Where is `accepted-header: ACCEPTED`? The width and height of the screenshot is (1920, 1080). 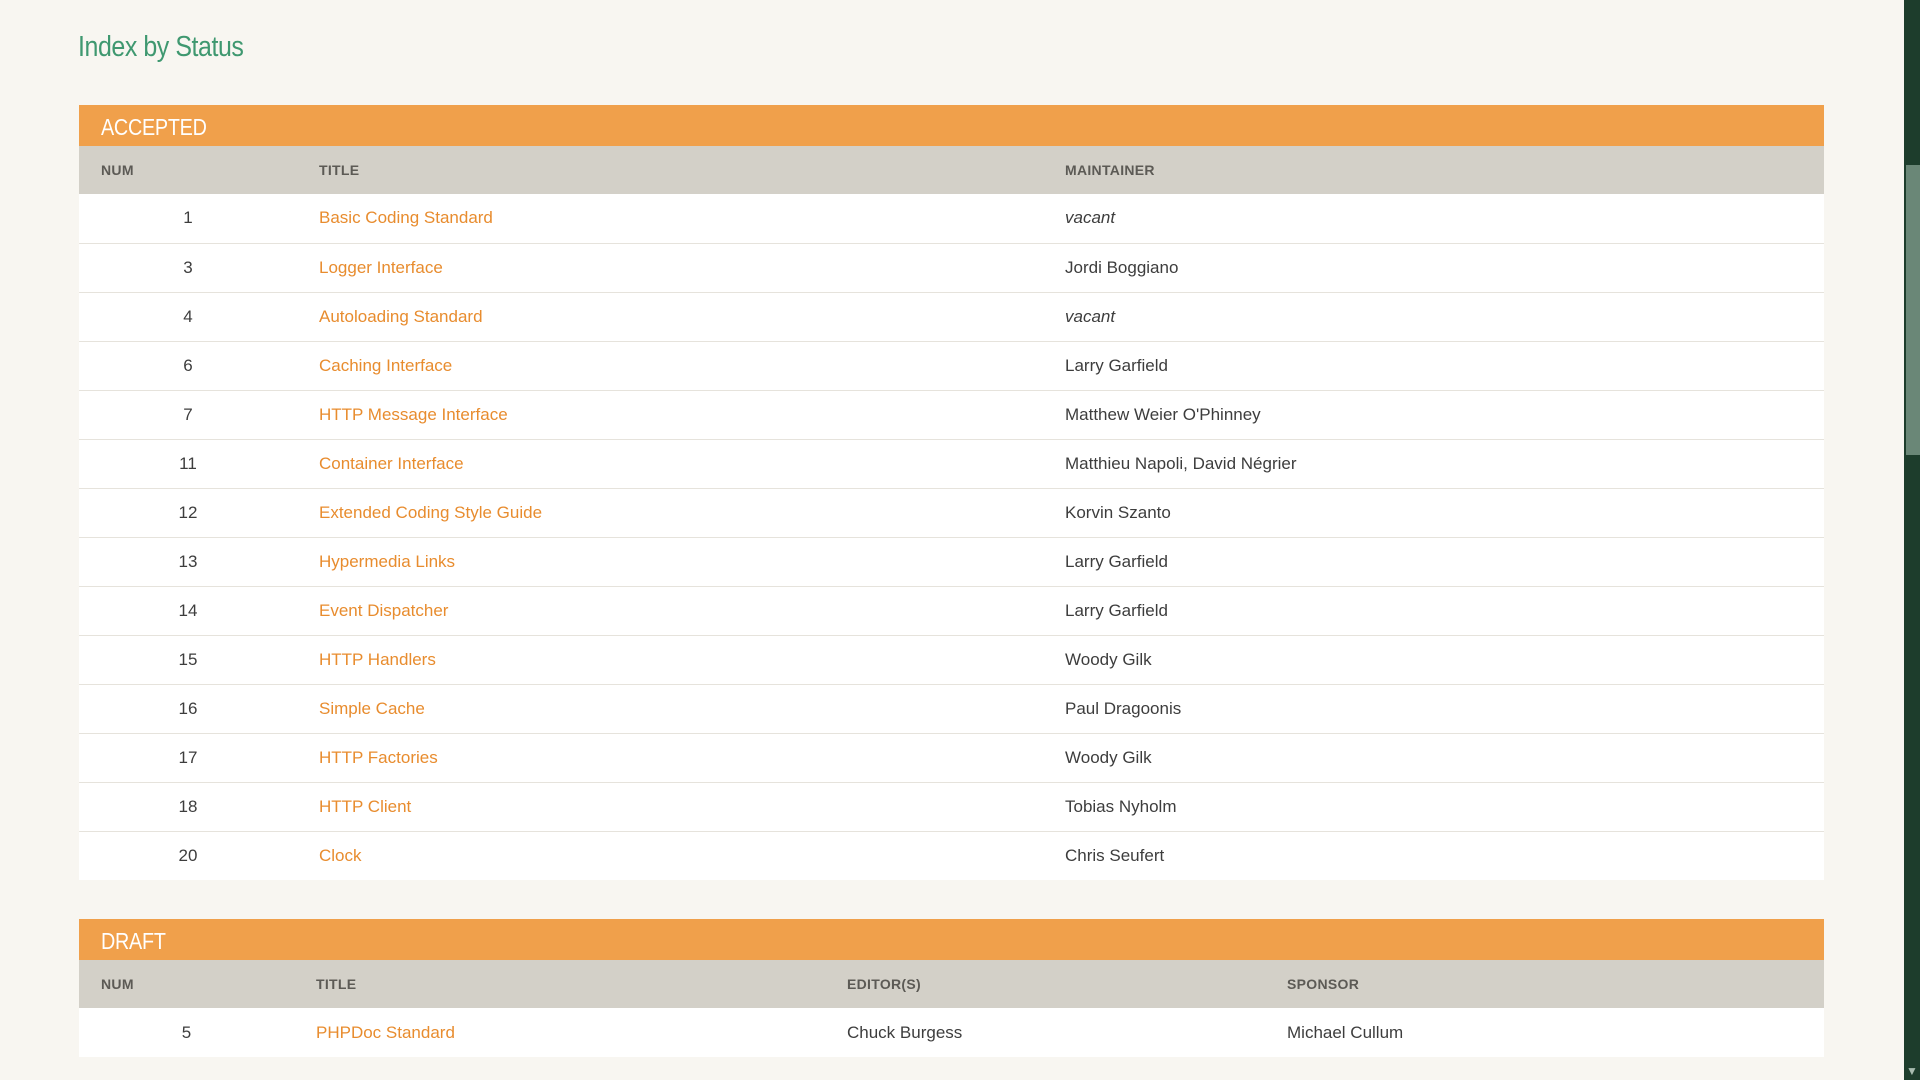
accepted-header: ACCEPTED is located at coordinates (951, 125).